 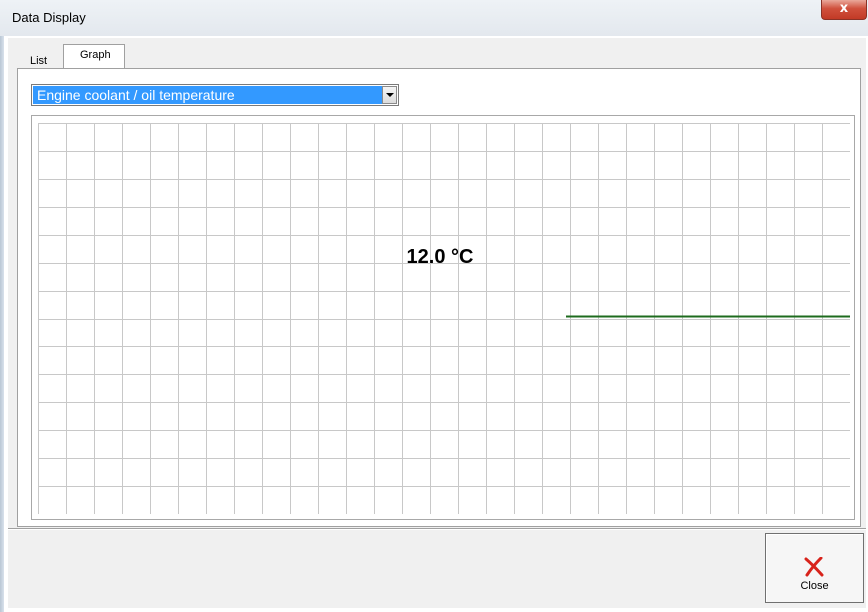 What do you see at coordinates (434, 18) in the screenshot?
I see `title-bar: Data Display x` at bounding box center [434, 18].